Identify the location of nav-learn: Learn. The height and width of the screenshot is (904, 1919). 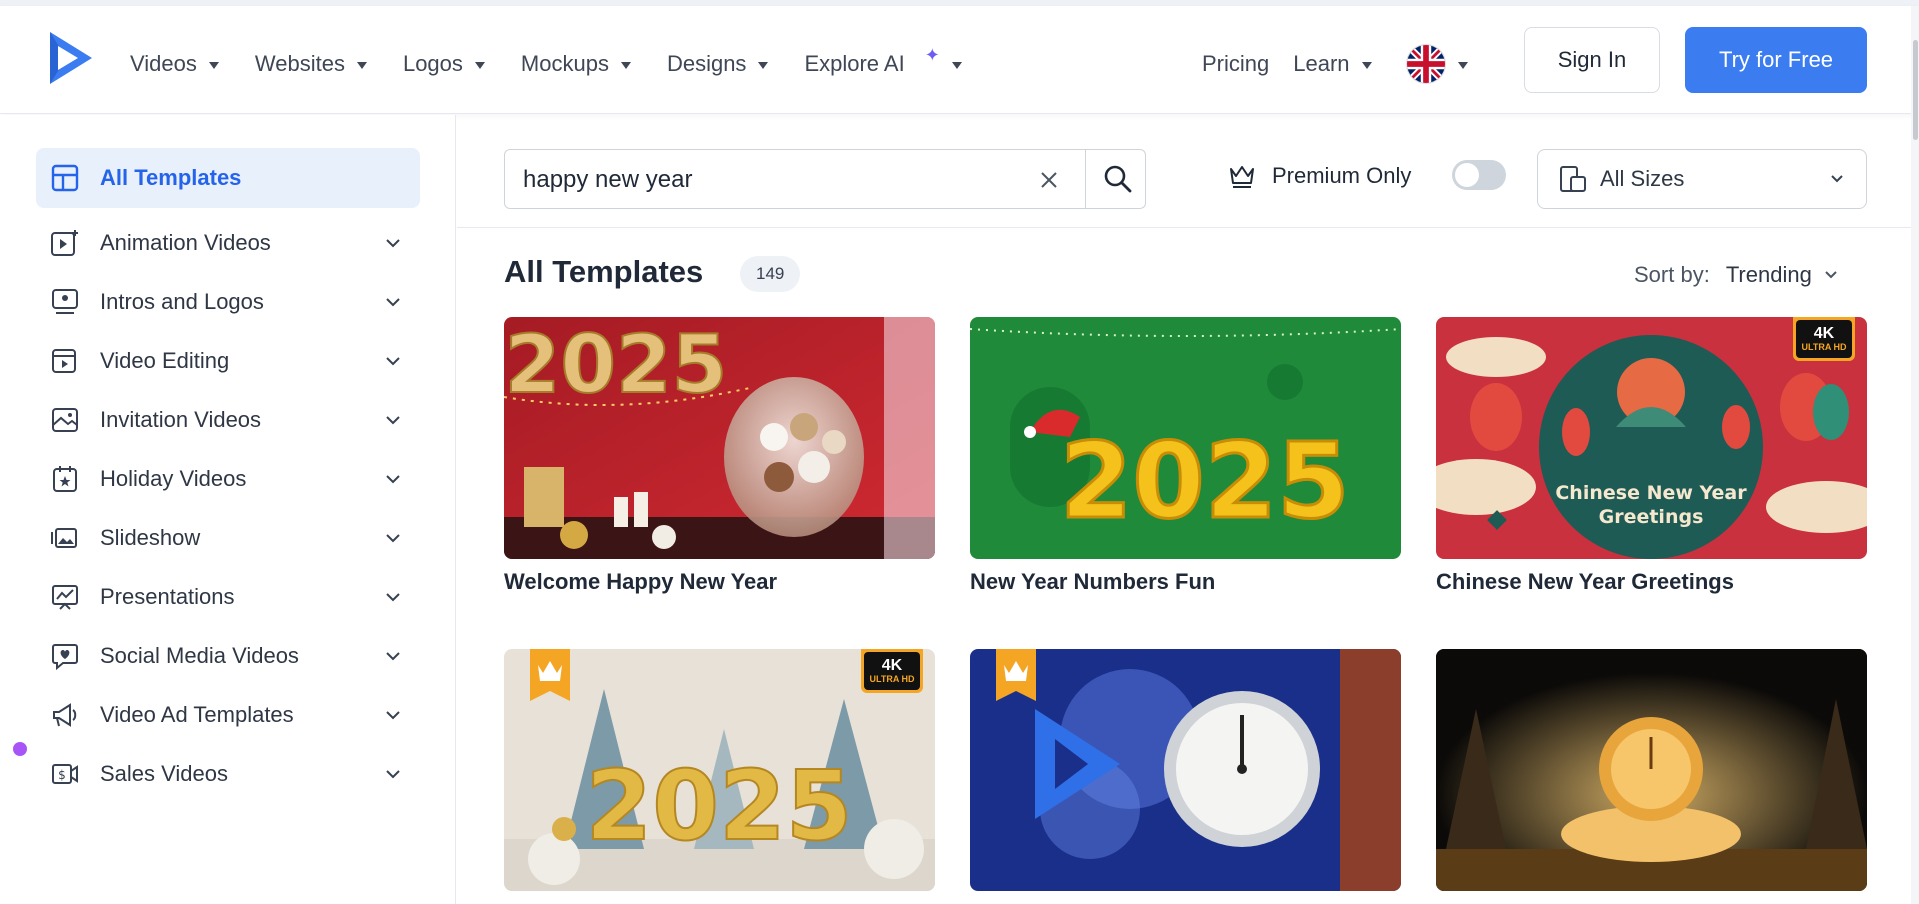
(1332, 64).